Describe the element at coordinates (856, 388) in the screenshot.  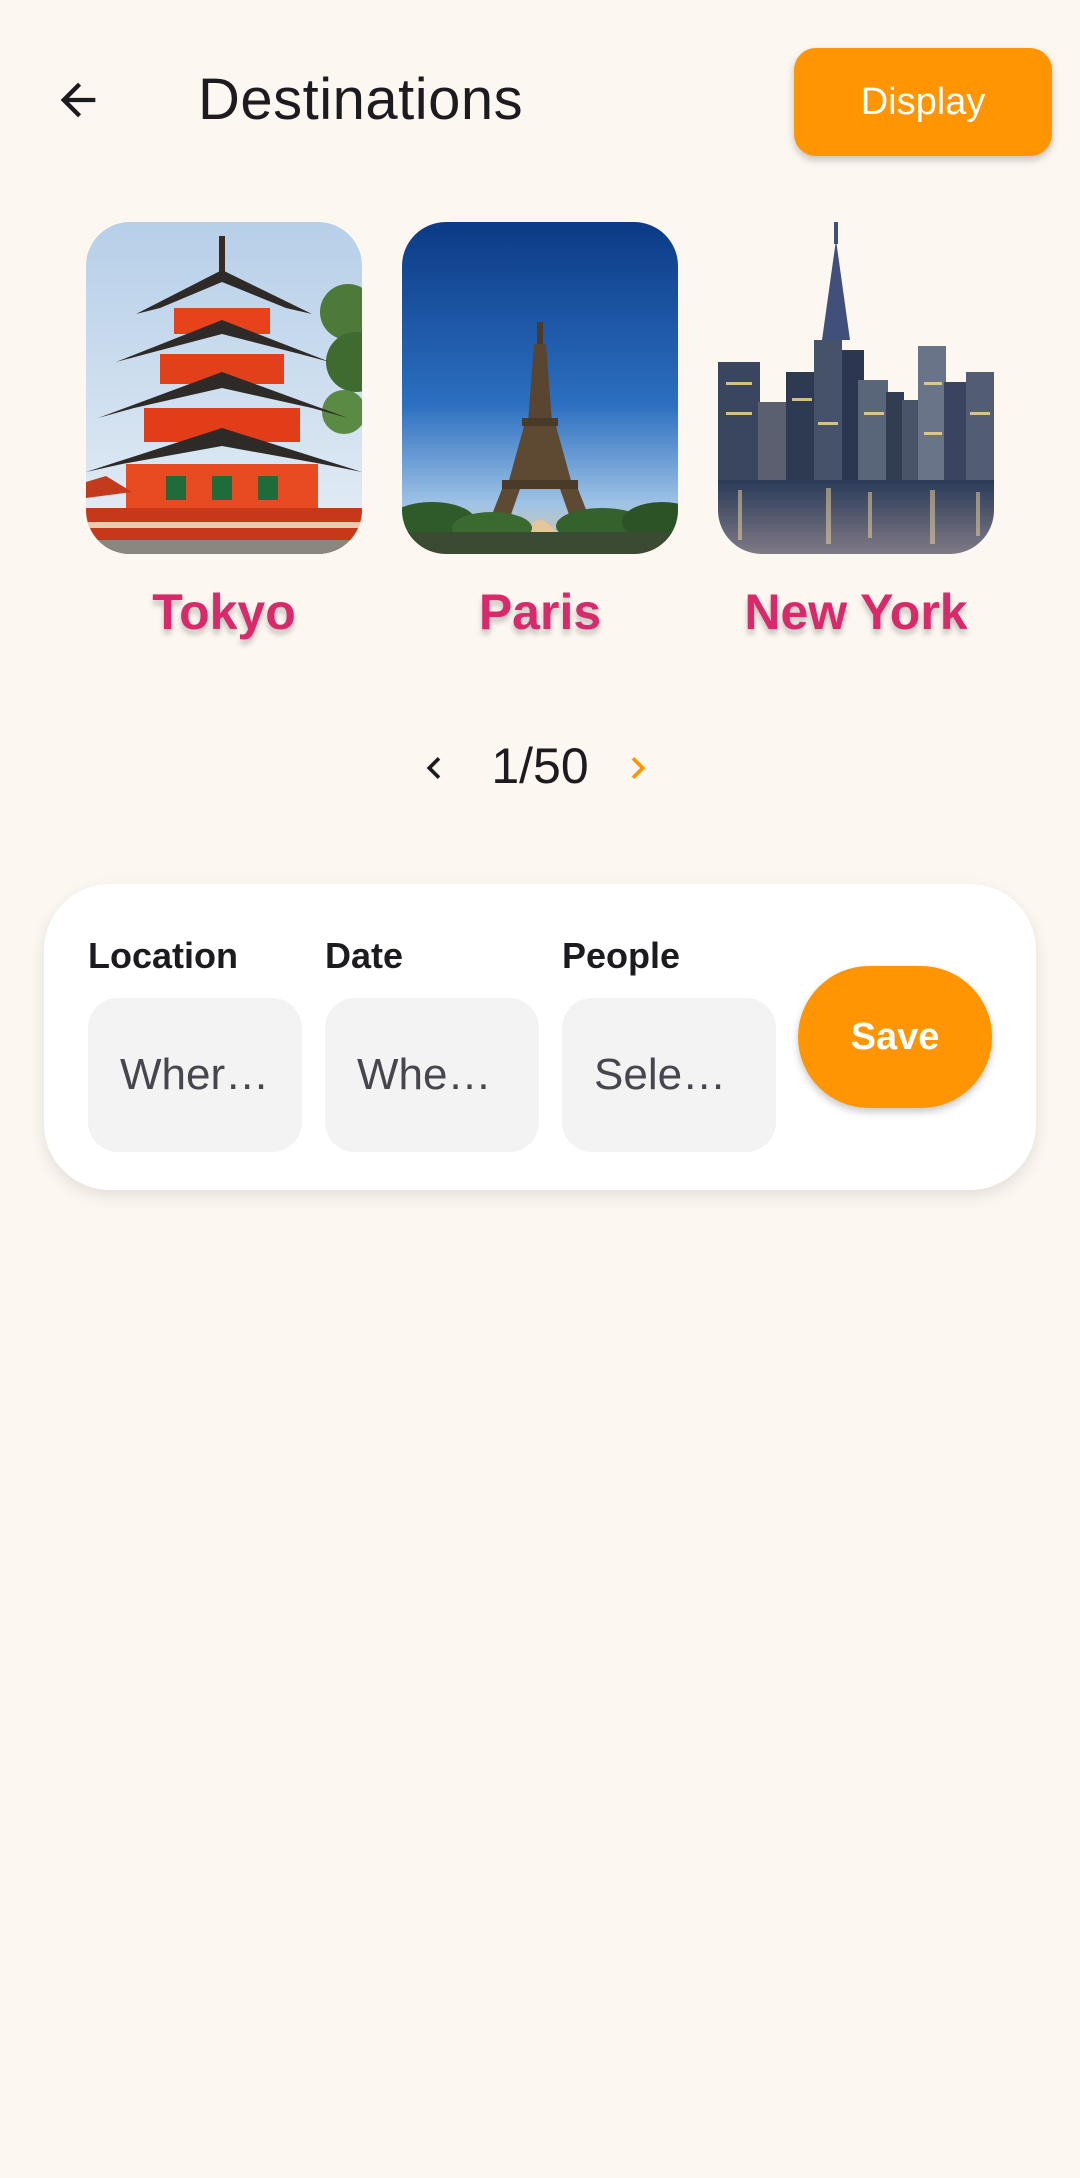
I see `destination-image-new-york` at that location.